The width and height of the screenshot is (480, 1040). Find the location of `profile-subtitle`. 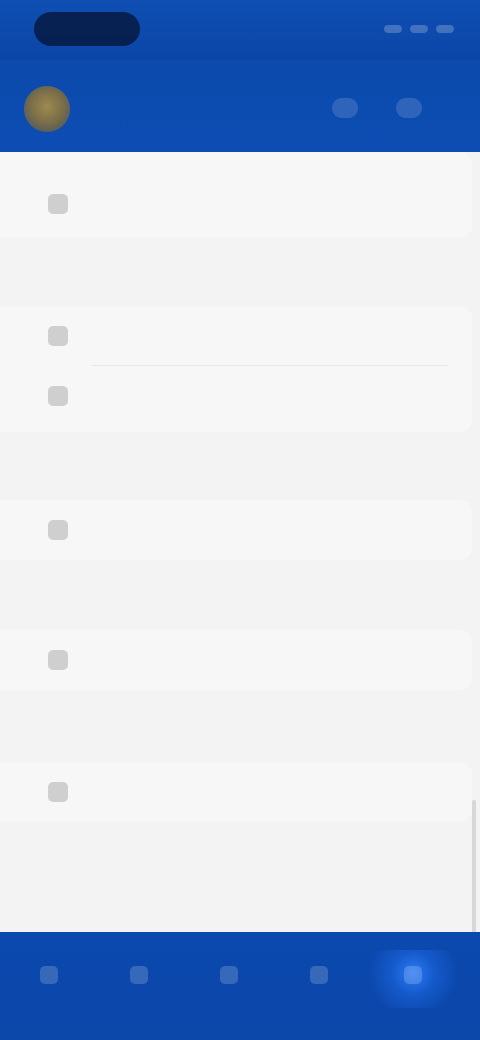

profile-subtitle is located at coordinates (139, 123).